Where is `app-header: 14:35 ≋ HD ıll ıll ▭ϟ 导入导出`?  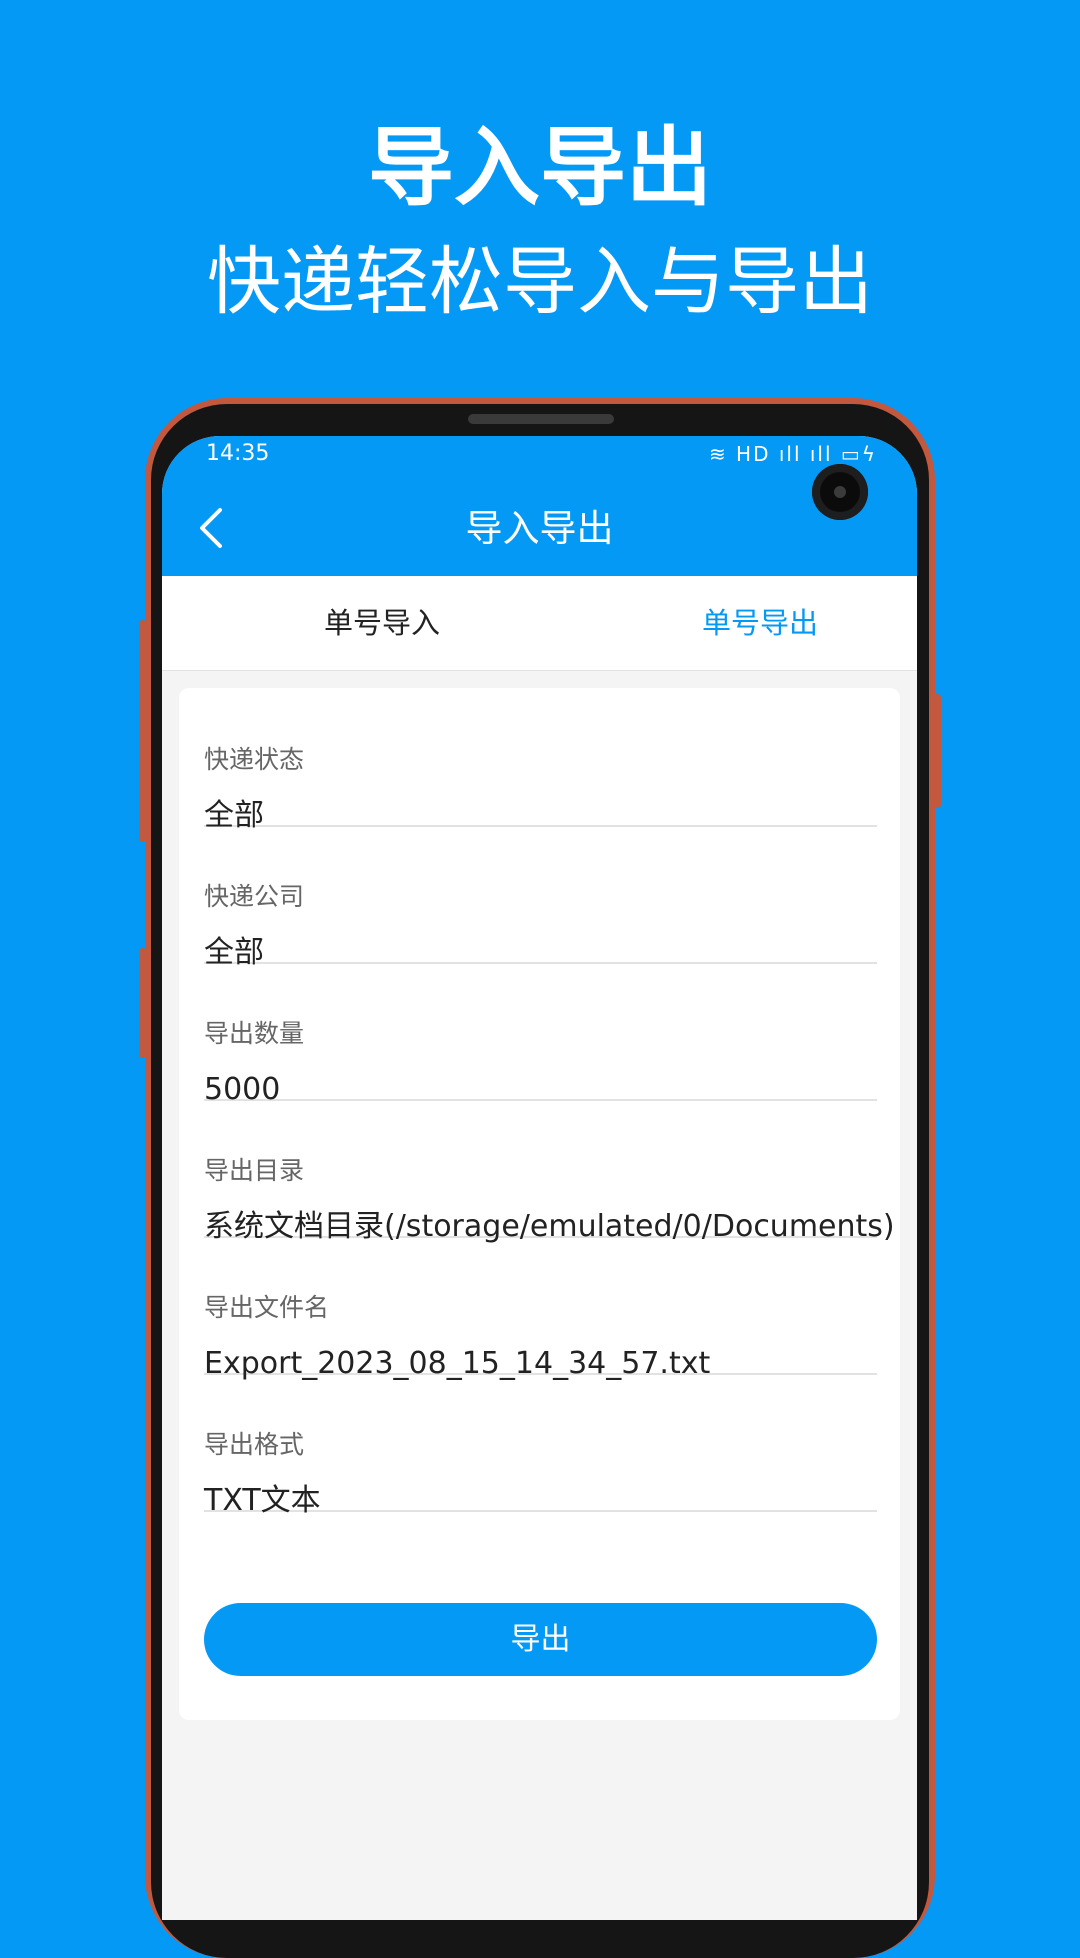 app-header: 14:35 ≋ HD ıll ıll ▭ϟ 导入导出 is located at coordinates (539, 506).